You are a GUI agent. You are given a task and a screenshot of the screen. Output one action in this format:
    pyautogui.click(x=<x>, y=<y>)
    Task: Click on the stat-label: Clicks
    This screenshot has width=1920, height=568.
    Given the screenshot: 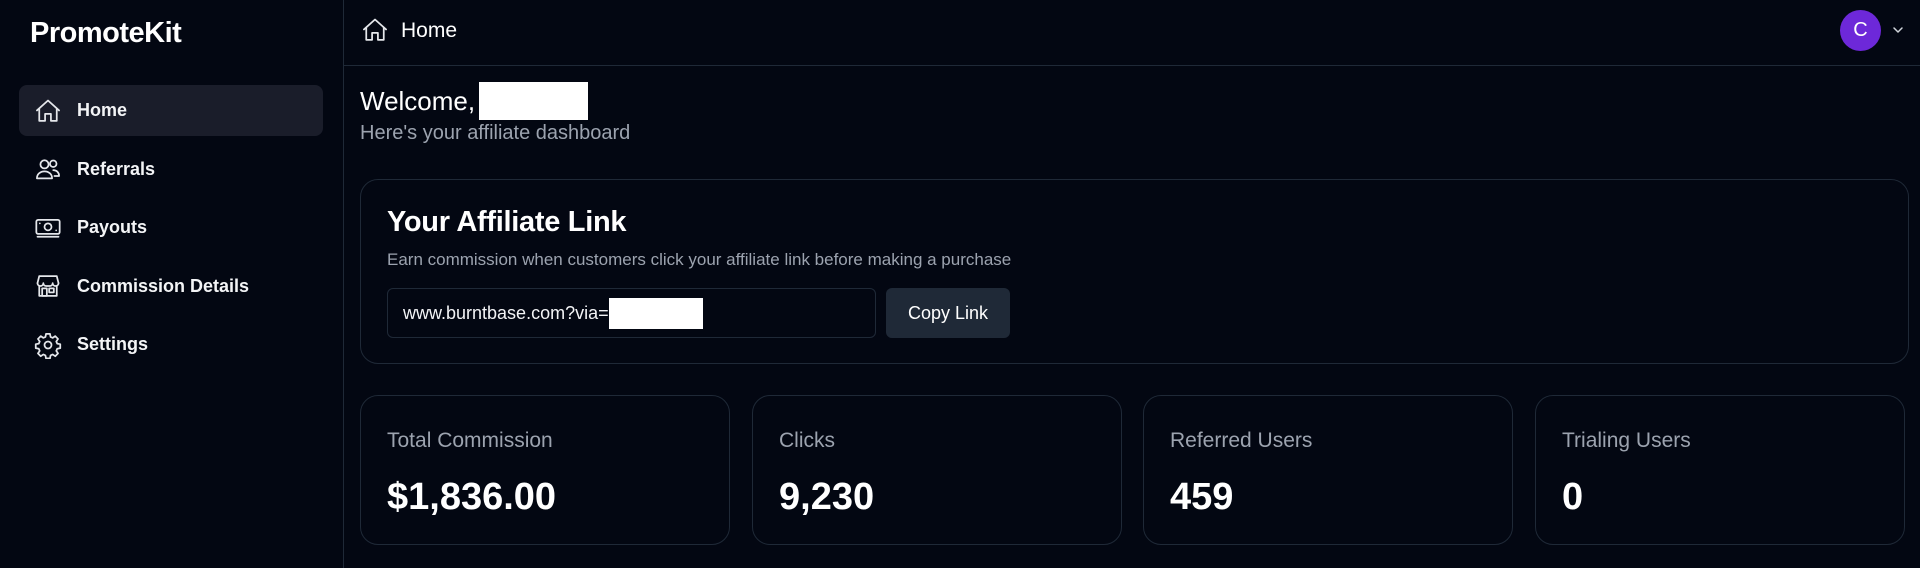 What is the action you would take?
    pyautogui.click(x=807, y=440)
    